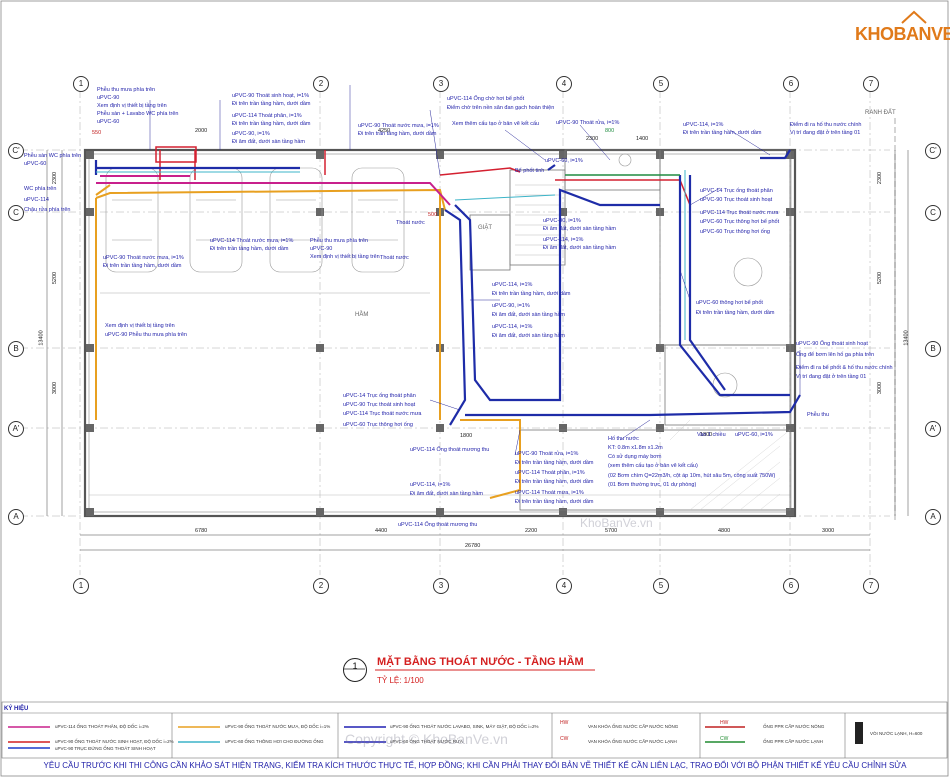 The image size is (950, 778). Describe the element at coordinates (433, 215) in the screenshot. I see `dim-misc-4: 500` at that location.